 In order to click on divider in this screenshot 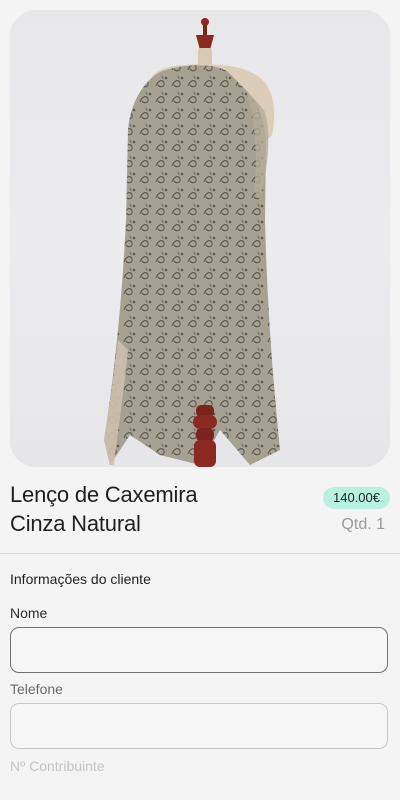, I will do `click(200, 553)`.